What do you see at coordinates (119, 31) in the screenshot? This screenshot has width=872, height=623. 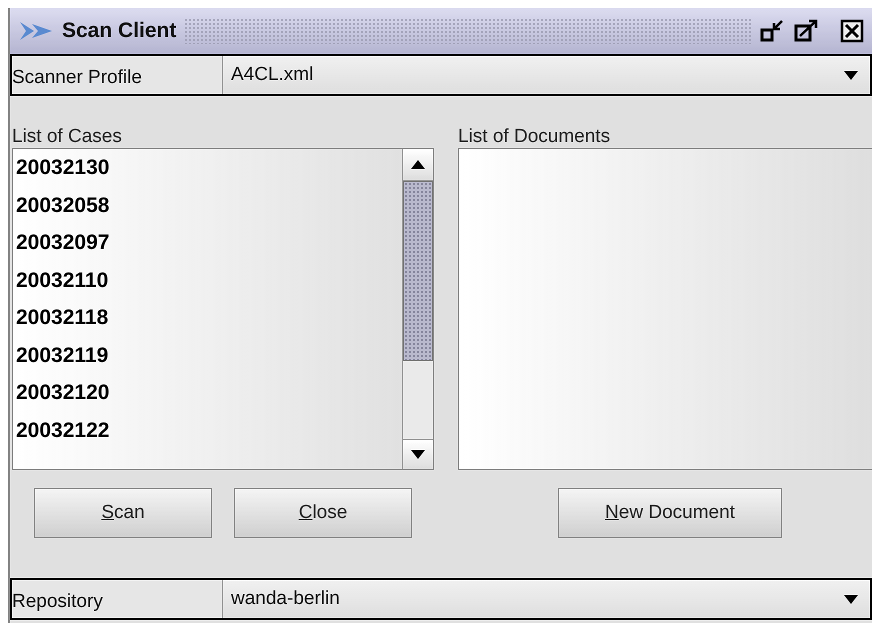 I see `window-title: Scan Client` at bounding box center [119, 31].